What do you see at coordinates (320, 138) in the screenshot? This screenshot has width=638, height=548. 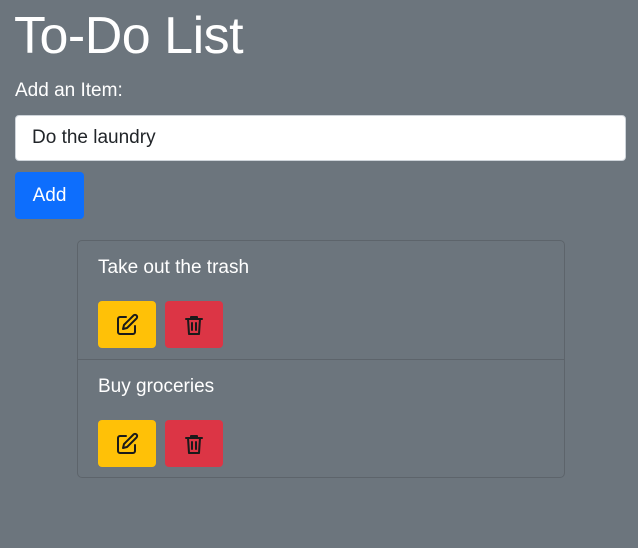 I see `new-item-input` at bounding box center [320, 138].